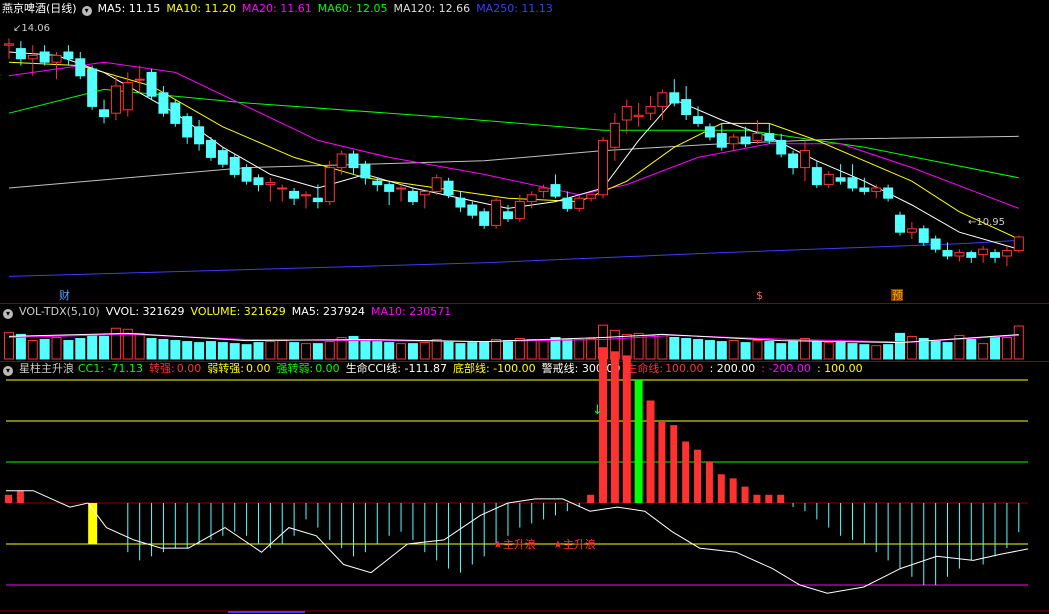  Describe the element at coordinates (597, 410) in the screenshot. I see `signal-arrow-icon: ↓` at that location.